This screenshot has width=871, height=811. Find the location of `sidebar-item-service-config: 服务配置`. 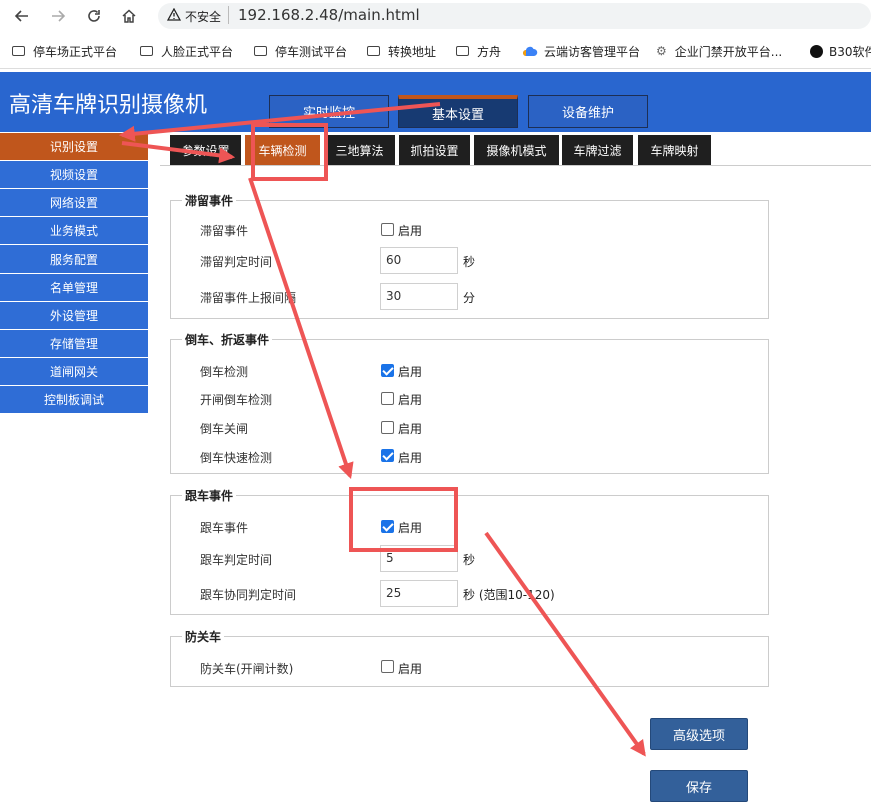

sidebar-item-service-config: 服务配置 is located at coordinates (74, 259).